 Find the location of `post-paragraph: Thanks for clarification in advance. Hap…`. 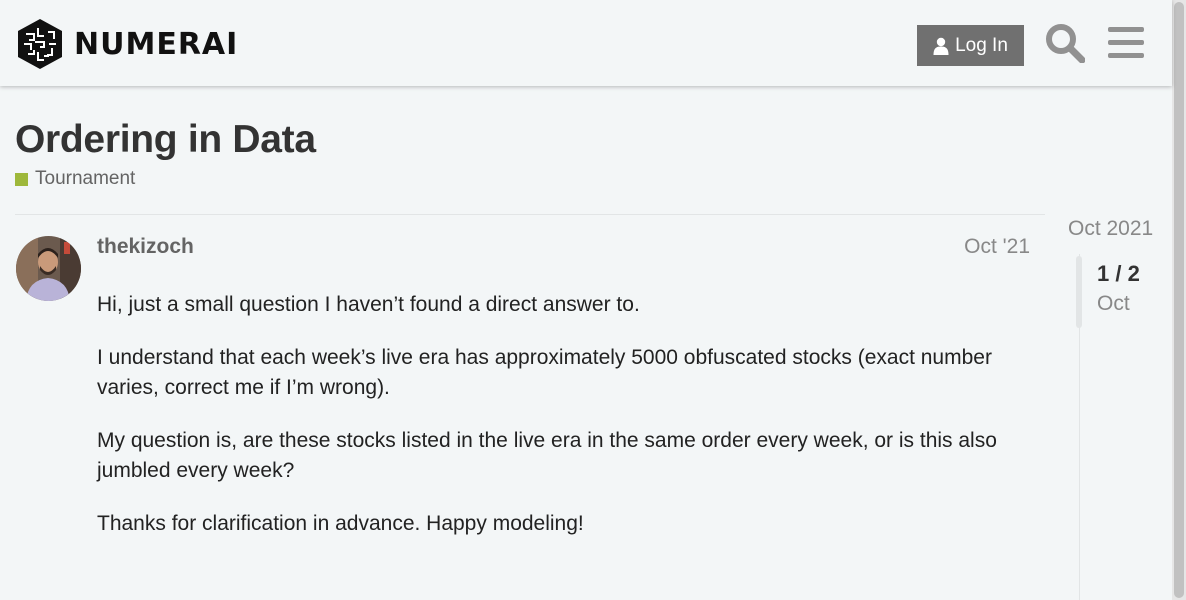

post-paragraph: Thanks for clarification in advance. Hap… is located at coordinates (340, 523).